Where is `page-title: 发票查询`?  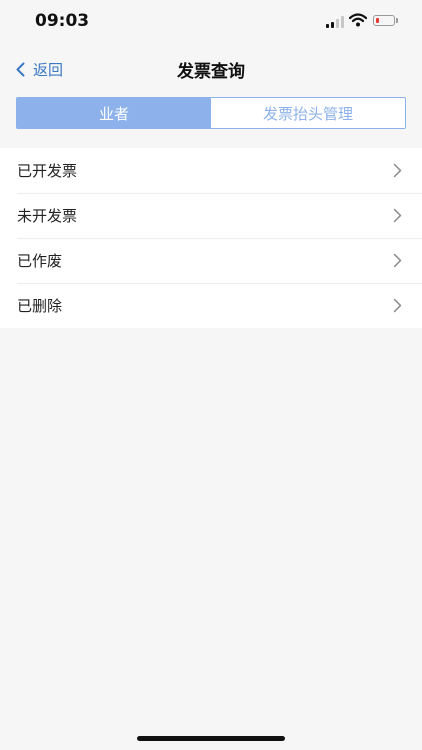 page-title: 发票查询 is located at coordinates (211, 72).